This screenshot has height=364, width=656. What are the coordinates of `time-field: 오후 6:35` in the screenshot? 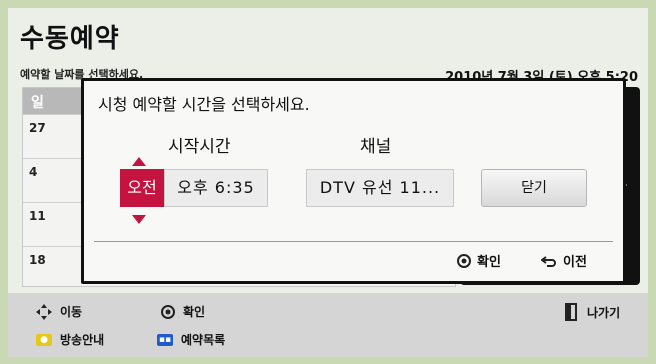 It's located at (216, 188).